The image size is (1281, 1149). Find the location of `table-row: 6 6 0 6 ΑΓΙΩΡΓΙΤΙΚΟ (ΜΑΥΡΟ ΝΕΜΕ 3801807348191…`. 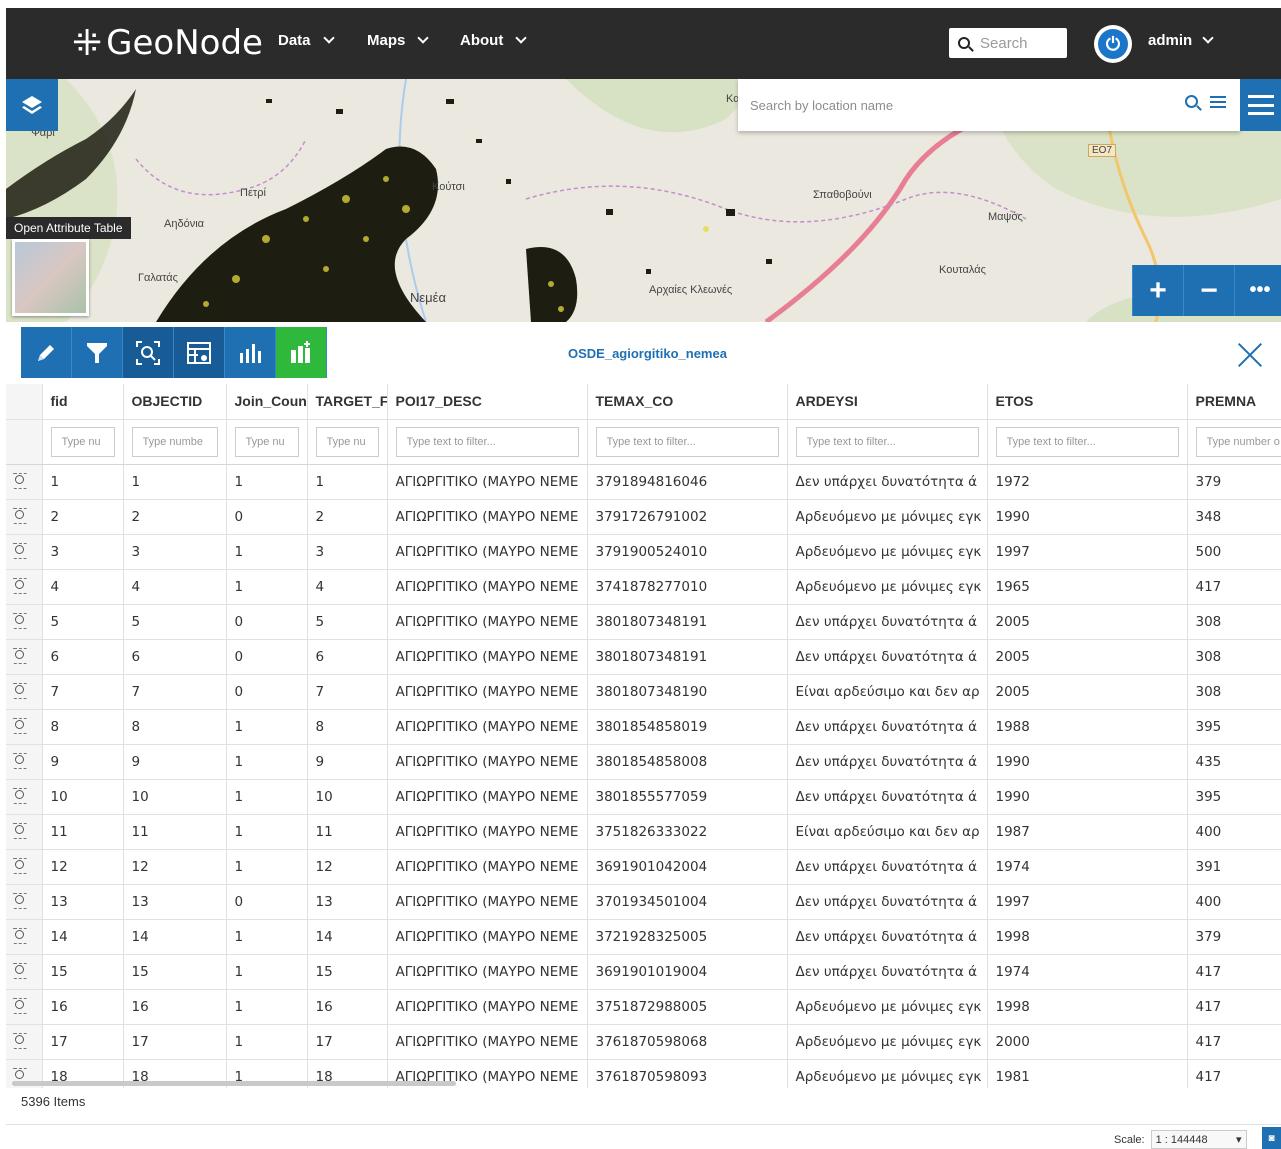

table-row: 6 6 0 6 ΑΓΙΩΡΓΙΤΙΚΟ (ΜΑΥΡΟ ΝΕΜΕ 3801807348191… is located at coordinates (643, 657).